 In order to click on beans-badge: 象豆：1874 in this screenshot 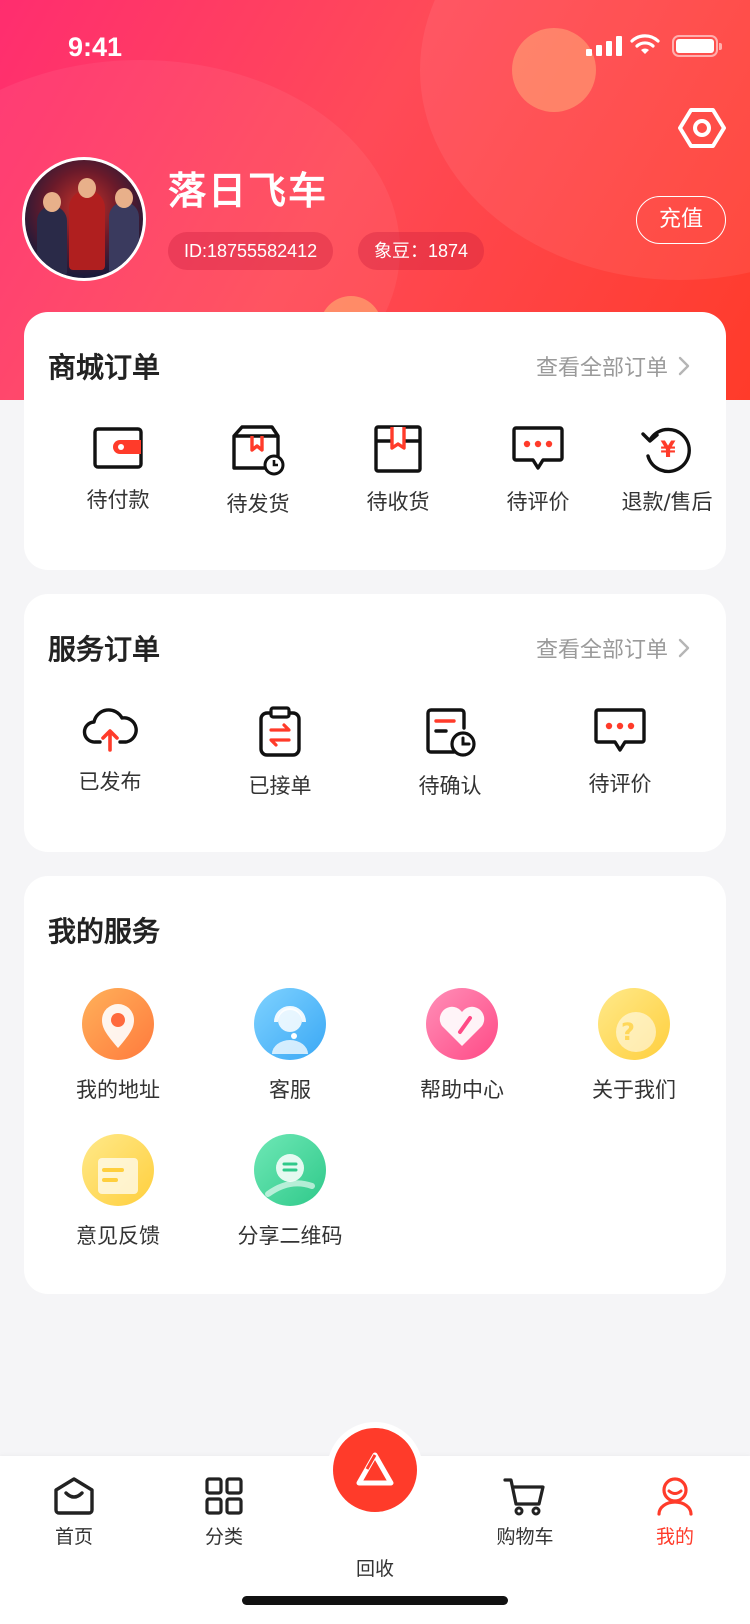, I will do `click(421, 251)`.